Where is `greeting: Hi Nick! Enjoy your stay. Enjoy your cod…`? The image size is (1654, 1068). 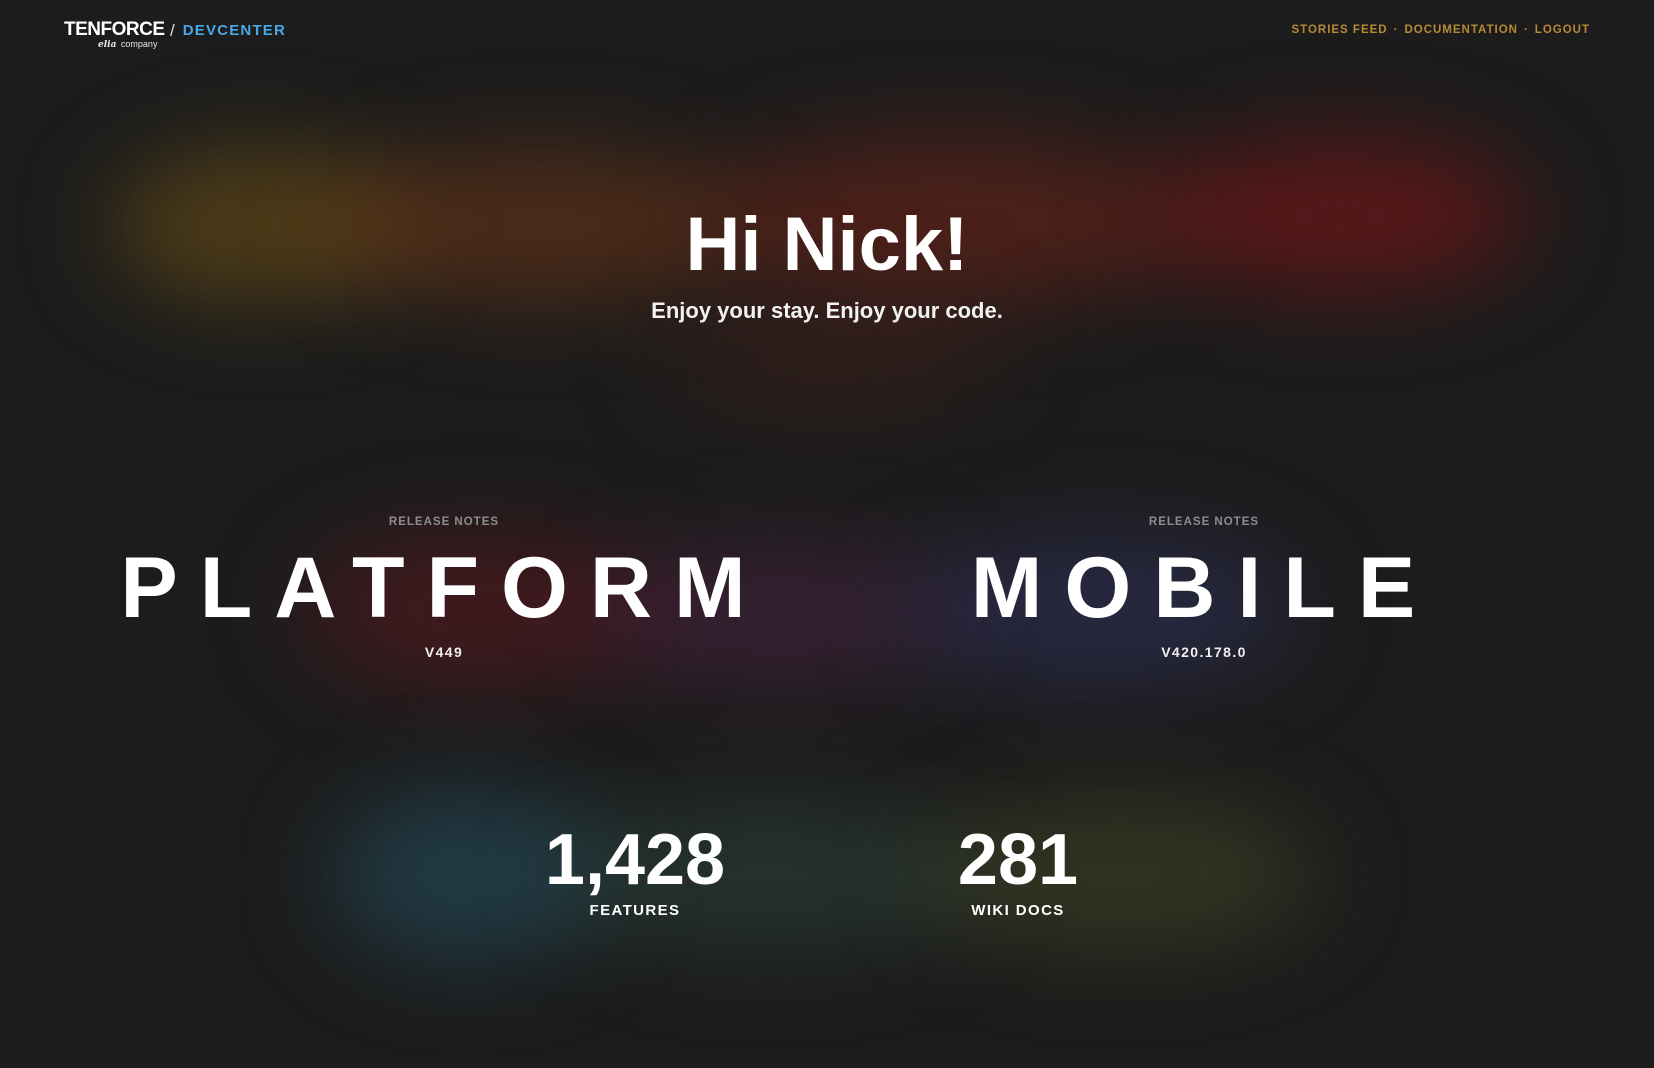
greeting: Hi Nick! Enjoy your stay. Enjoy your cod… is located at coordinates (827, 262).